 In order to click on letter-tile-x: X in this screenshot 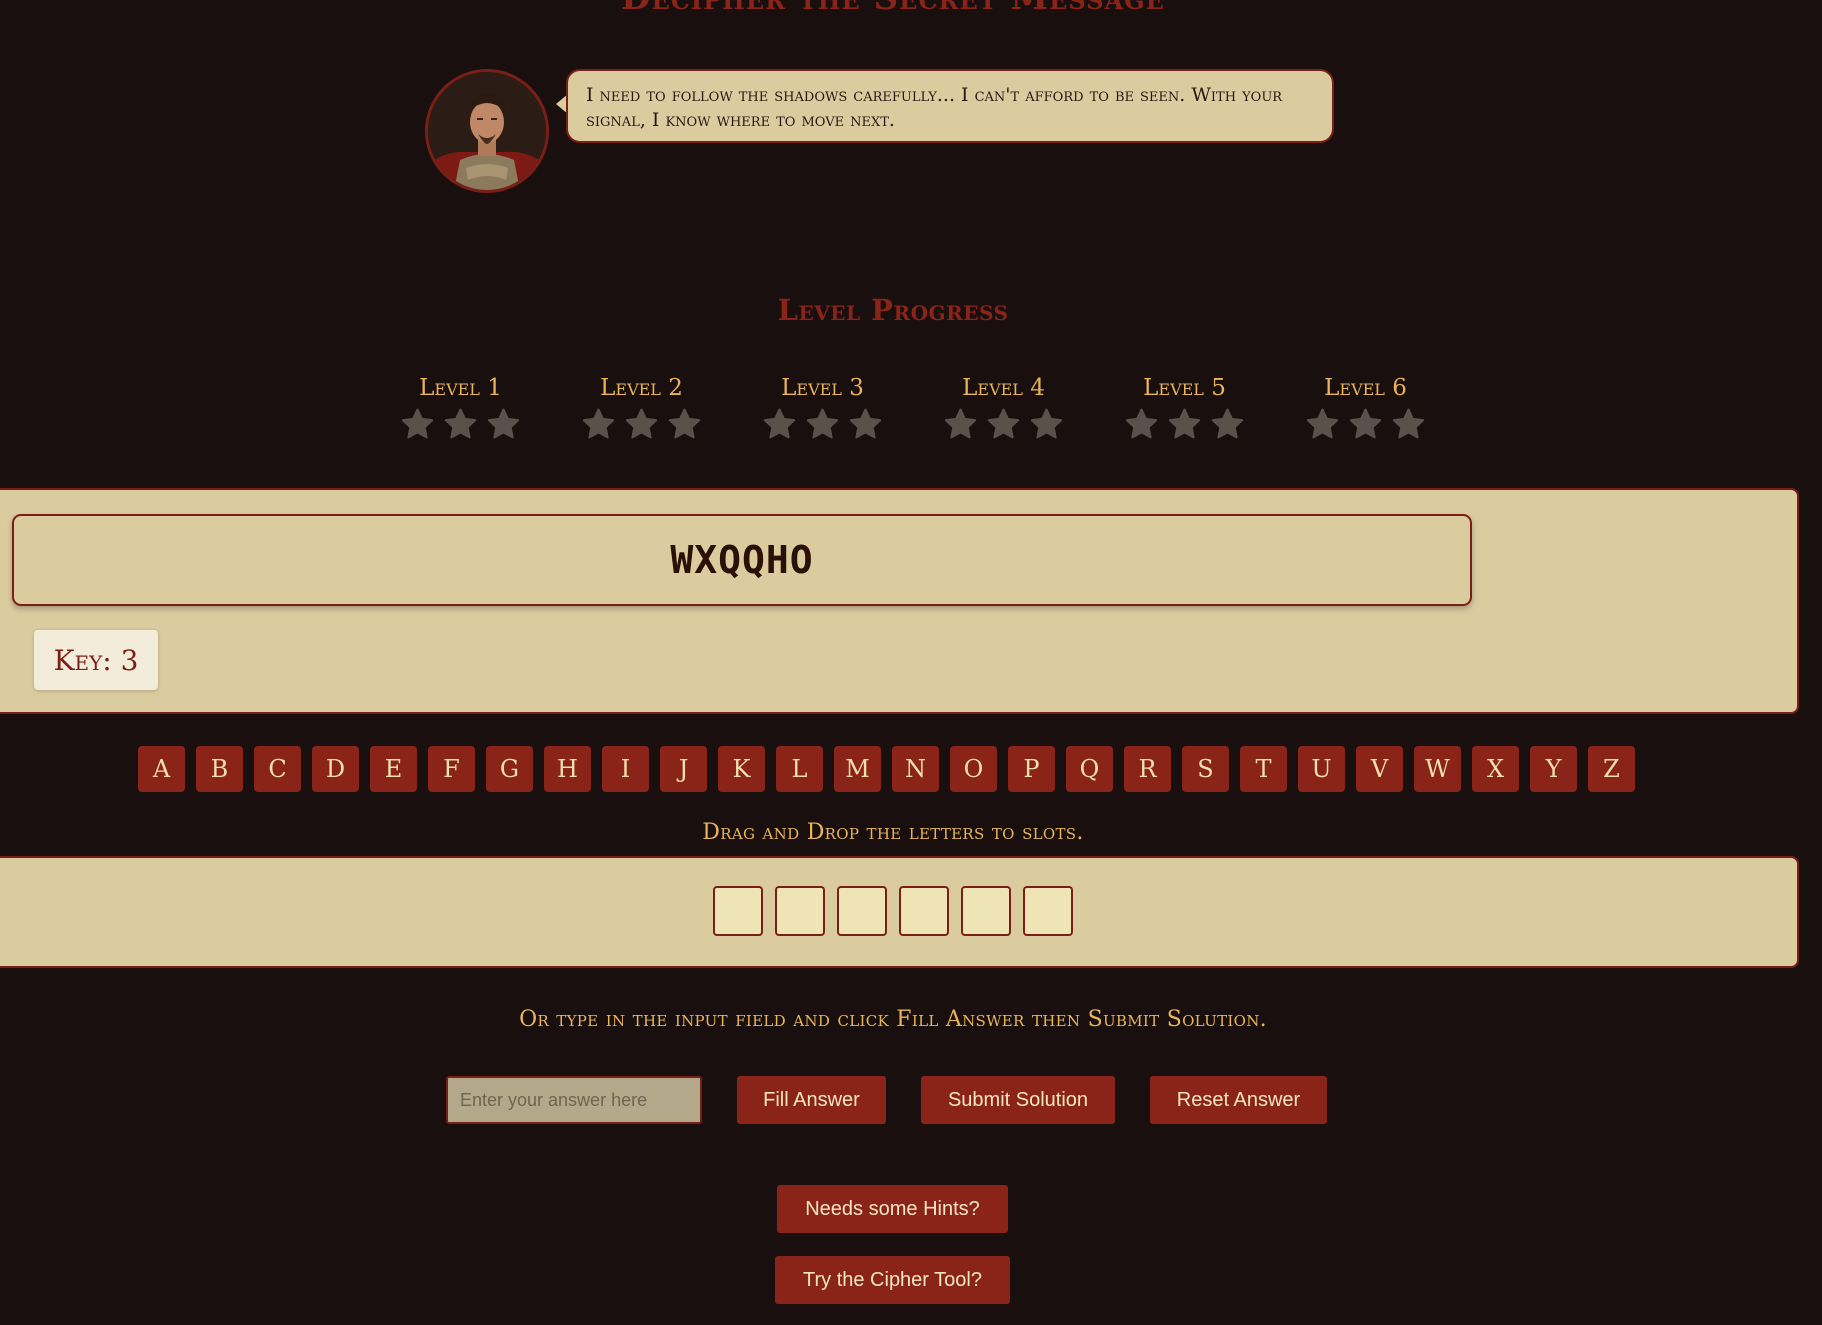, I will do `click(1495, 769)`.